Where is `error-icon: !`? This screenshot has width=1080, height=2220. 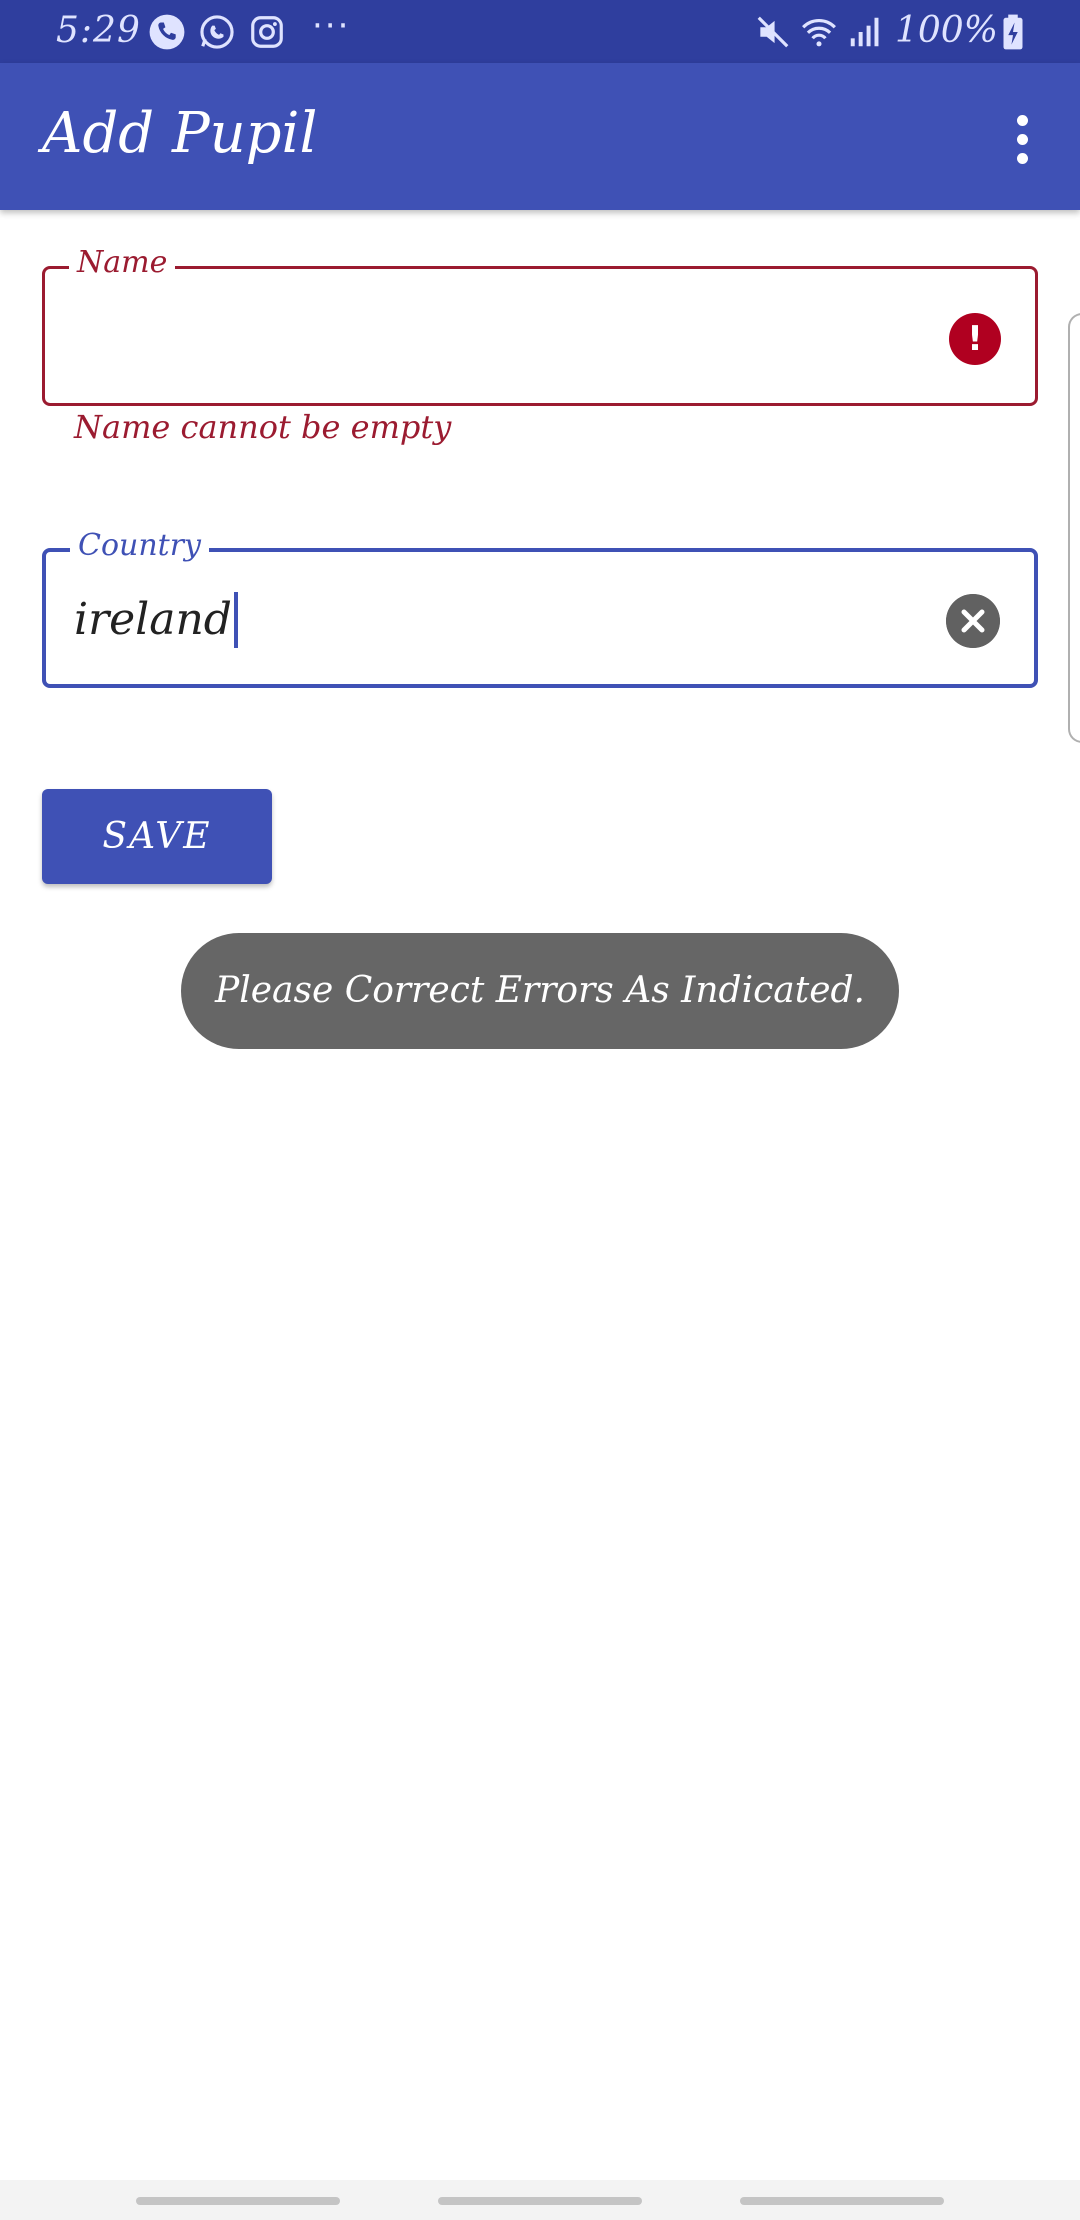 error-icon: ! is located at coordinates (975, 339).